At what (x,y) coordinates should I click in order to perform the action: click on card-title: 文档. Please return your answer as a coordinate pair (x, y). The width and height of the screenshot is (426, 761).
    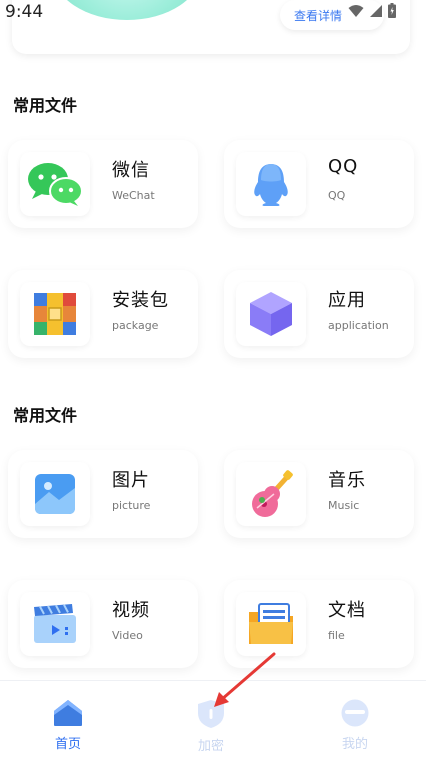
    Looking at the image, I should click on (347, 610).